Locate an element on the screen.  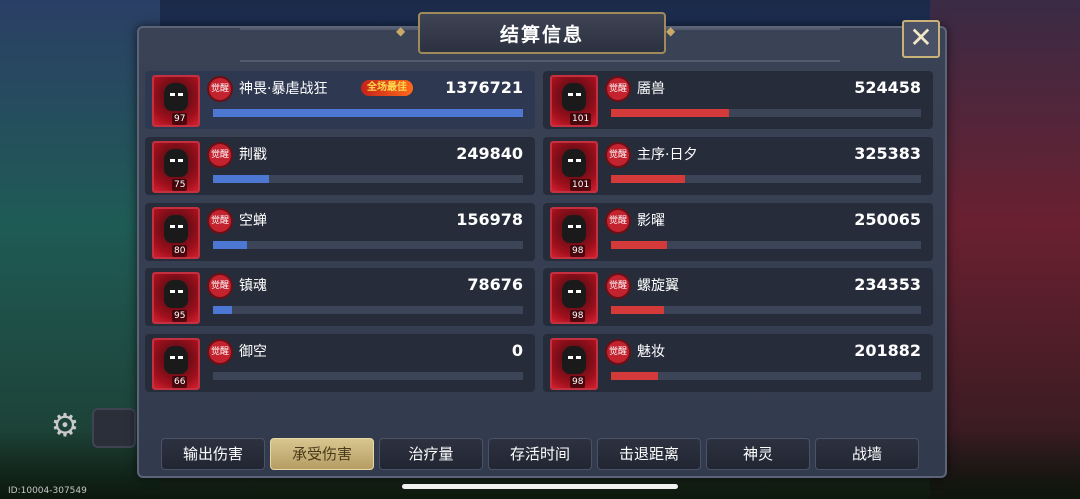
player-name: 御空 is located at coordinates (253, 352).